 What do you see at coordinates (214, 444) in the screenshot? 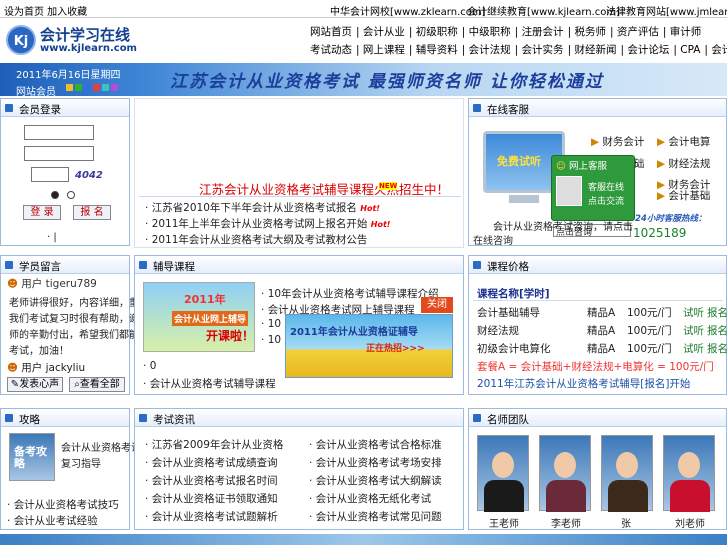
I see `exam-item: · 江苏省2009年会计从业资格` at bounding box center [214, 444].